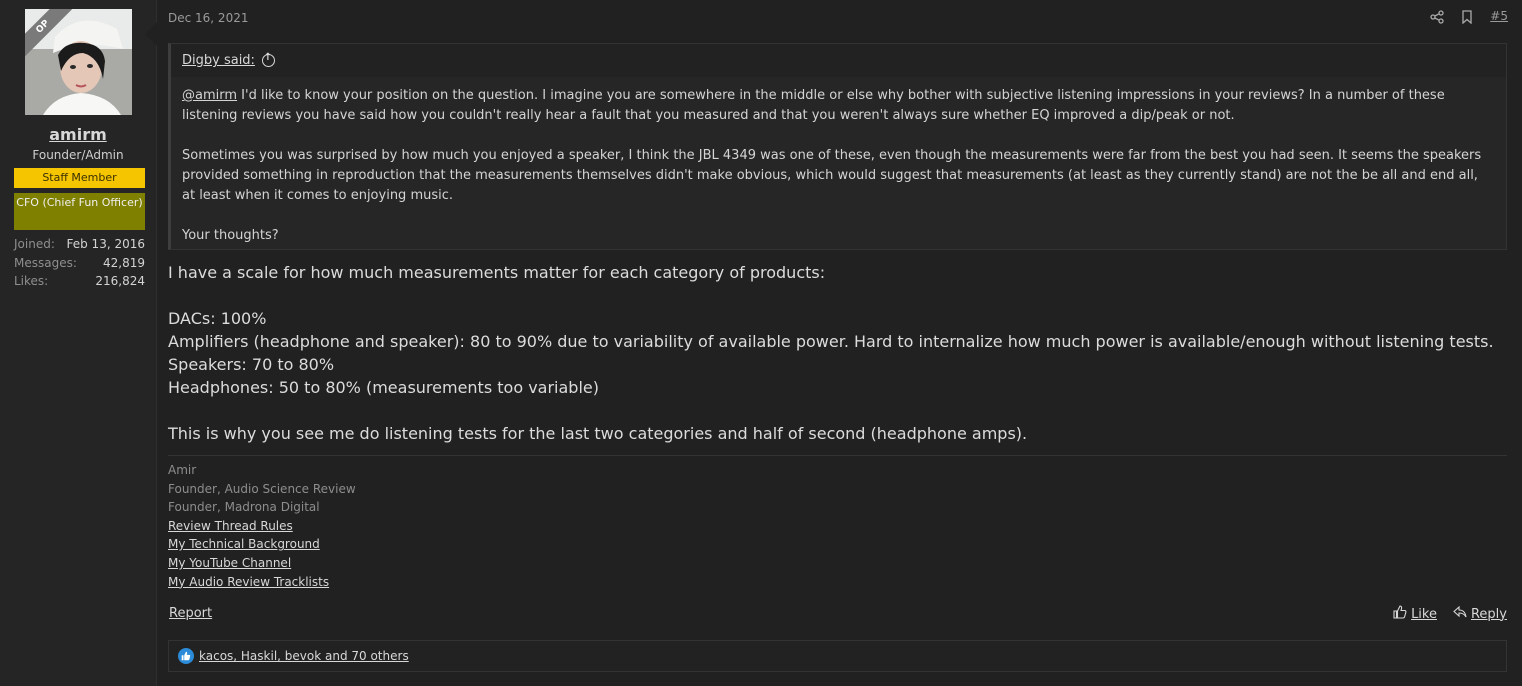 Image resolution: width=1522 pixels, height=686 pixels. Describe the element at coordinates (262, 544) in the screenshot. I see `signature-link: My Technical Background` at that location.